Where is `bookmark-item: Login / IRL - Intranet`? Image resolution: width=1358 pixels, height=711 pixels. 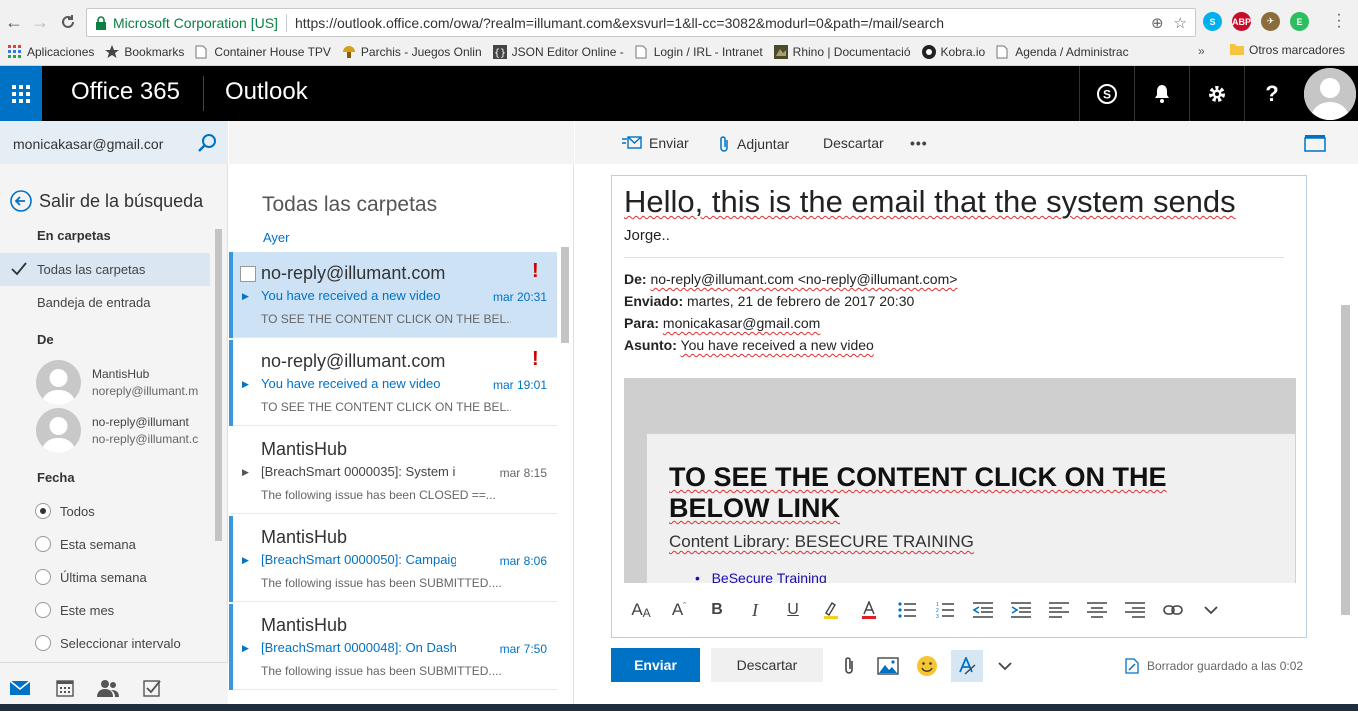 bookmark-item: Login / IRL - Intranet is located at coordinates (699, 52).